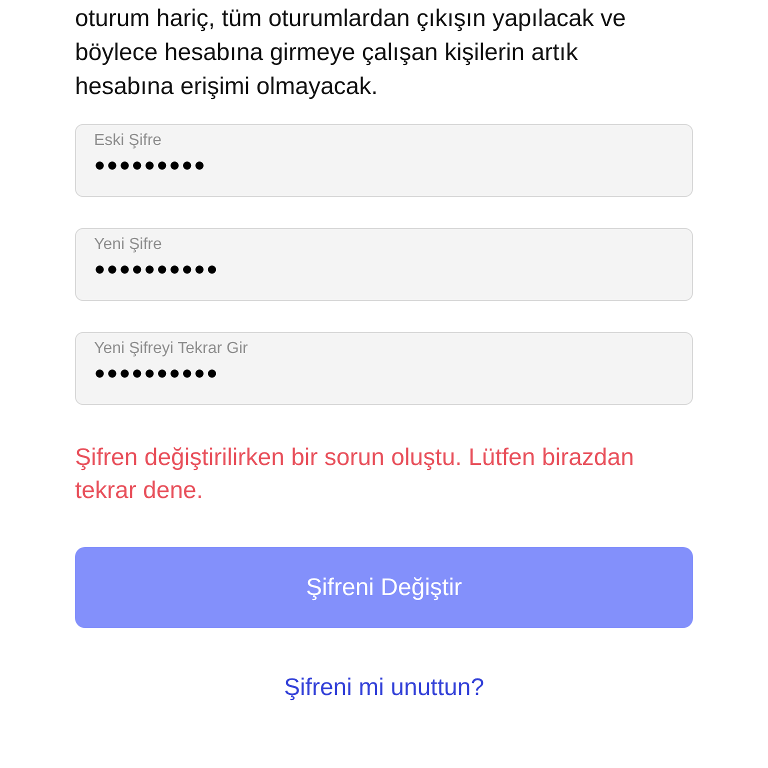 This screenshot has height=768, width=768. Describe the element at coordinates (355, 474) in the screenshot. I see `error-message: Şifren değiştirilirken bir sorun oluştu. Lütfen birazdan tekrar dene.` at that location.